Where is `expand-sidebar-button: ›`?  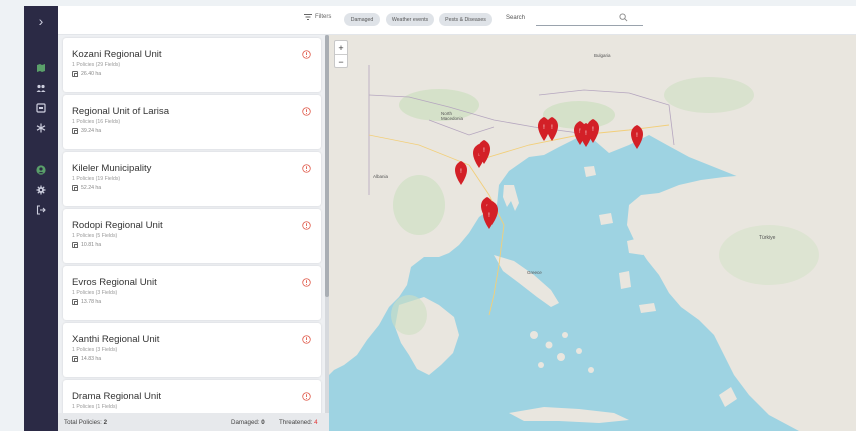
expand-sidebar-button: › is located at coordinates (41, 21).